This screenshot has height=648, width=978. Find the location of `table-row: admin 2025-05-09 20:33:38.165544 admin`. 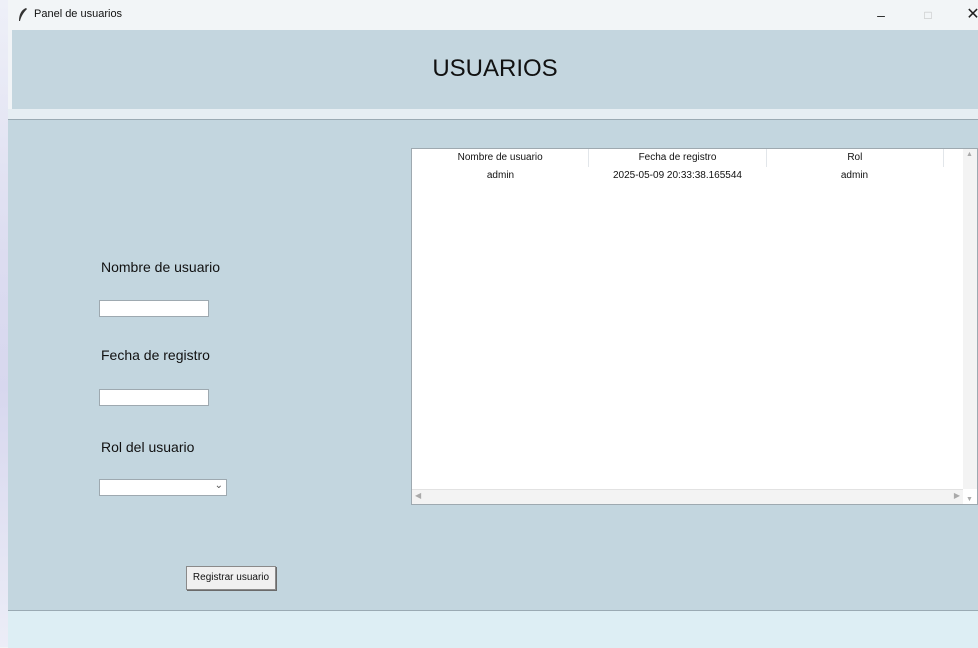

table-row: admin 2025-05-09 20:33:38.165544 admin is located at coordinates (678, 176).